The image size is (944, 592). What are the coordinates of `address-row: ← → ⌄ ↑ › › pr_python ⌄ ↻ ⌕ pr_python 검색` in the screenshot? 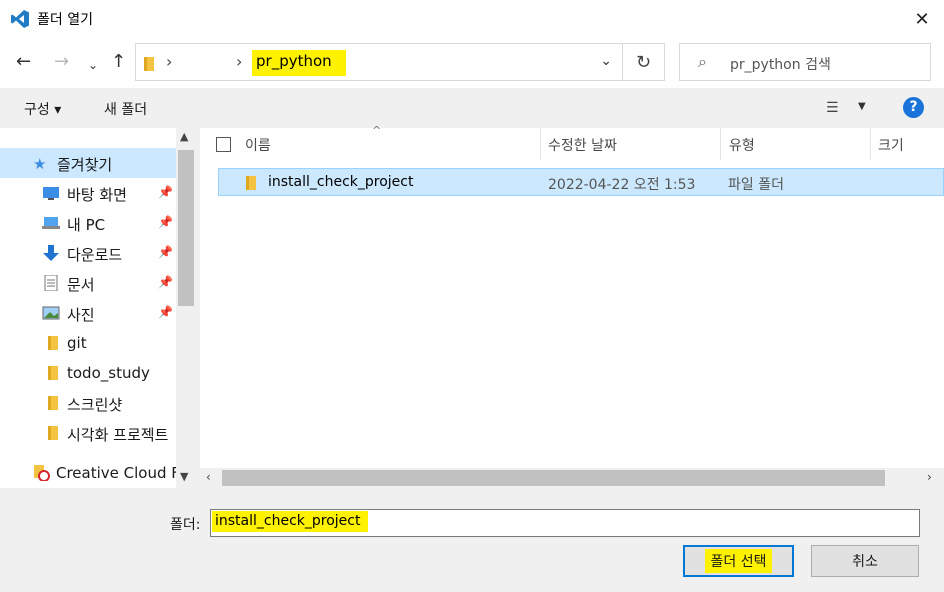 It's located at (472, 63).